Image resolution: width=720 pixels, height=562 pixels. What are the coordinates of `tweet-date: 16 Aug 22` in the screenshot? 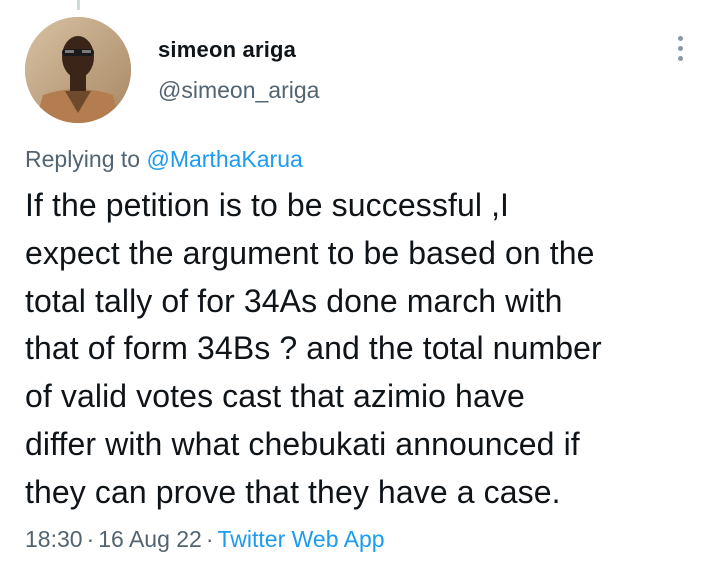 It's located at (150, 539).